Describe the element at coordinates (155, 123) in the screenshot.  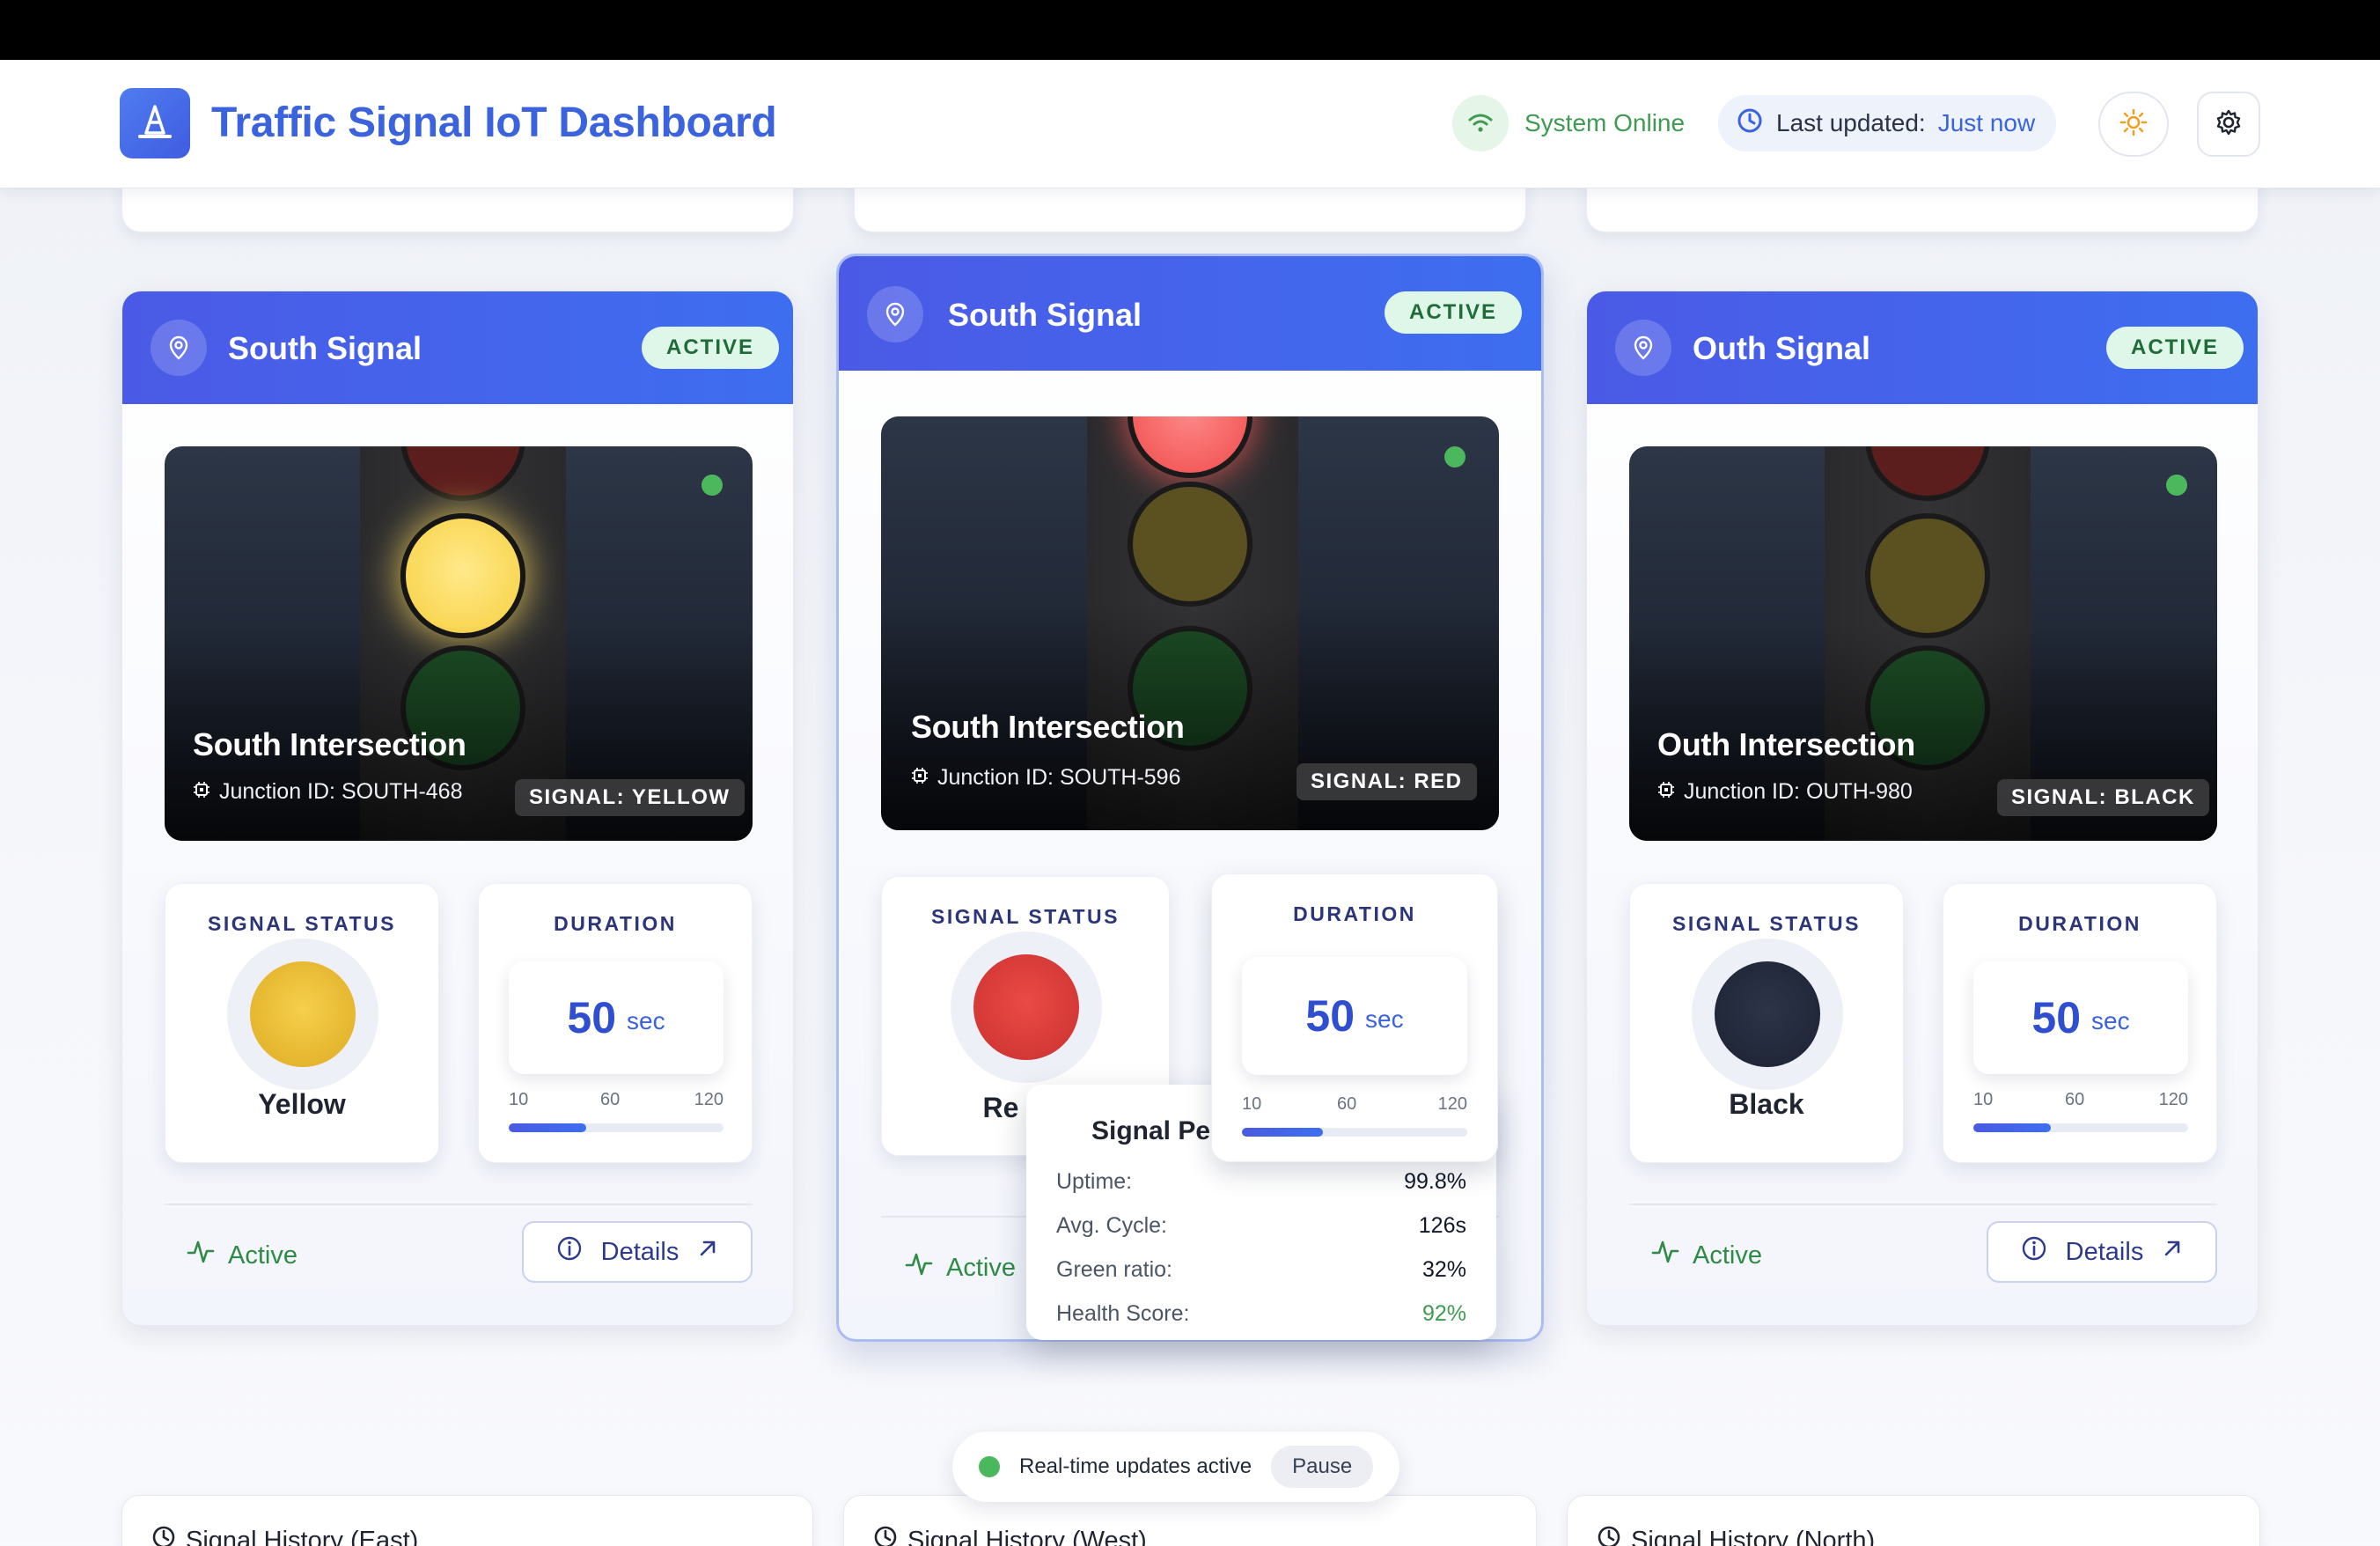
I see `traffic-cone-icon` at that location.